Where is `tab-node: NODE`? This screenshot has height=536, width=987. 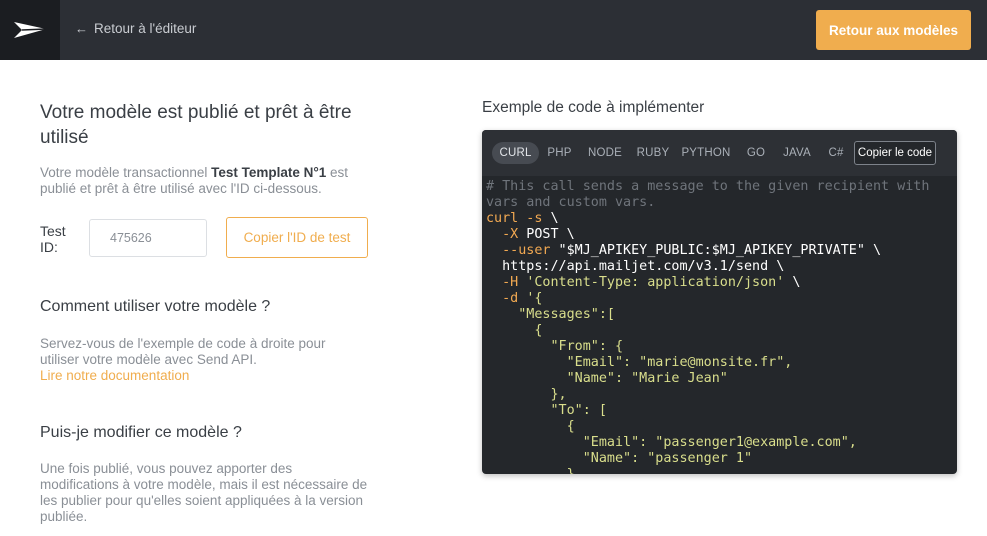 tab-node: NODE is located at coordinates (605, 153).